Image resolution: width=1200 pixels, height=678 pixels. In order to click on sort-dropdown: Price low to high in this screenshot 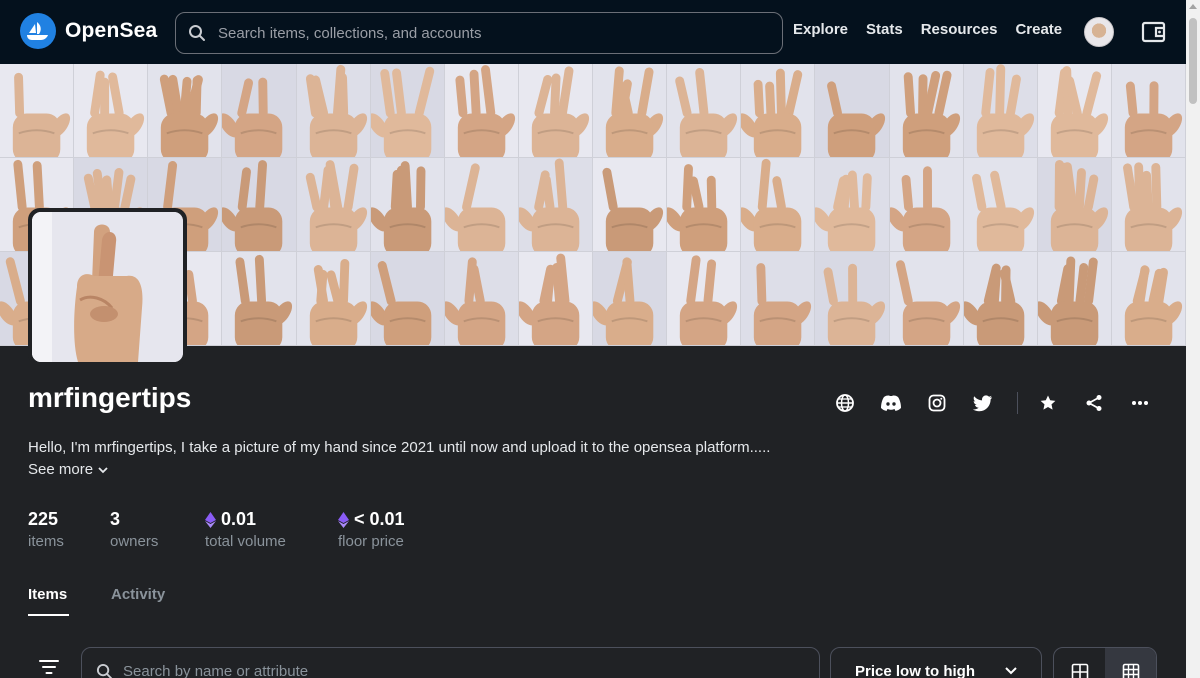, I will do `click(936, 662)`.